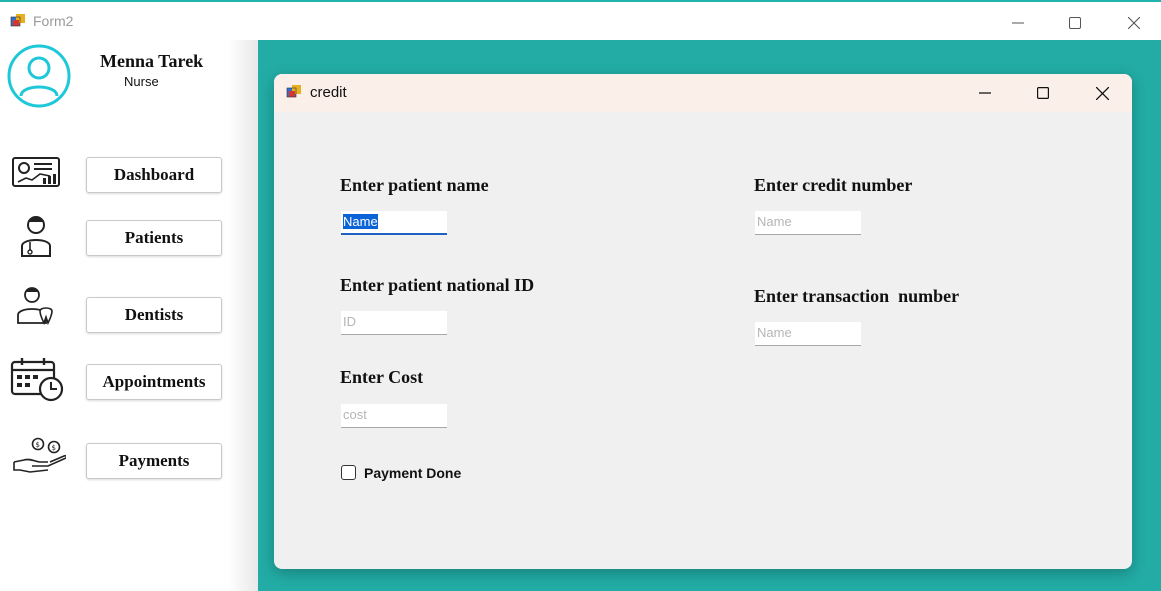  What do you see at coordinates (382, 377) in the screenshot?
I see `cost-label: Enter Cost` at bounding box center [382, 377].